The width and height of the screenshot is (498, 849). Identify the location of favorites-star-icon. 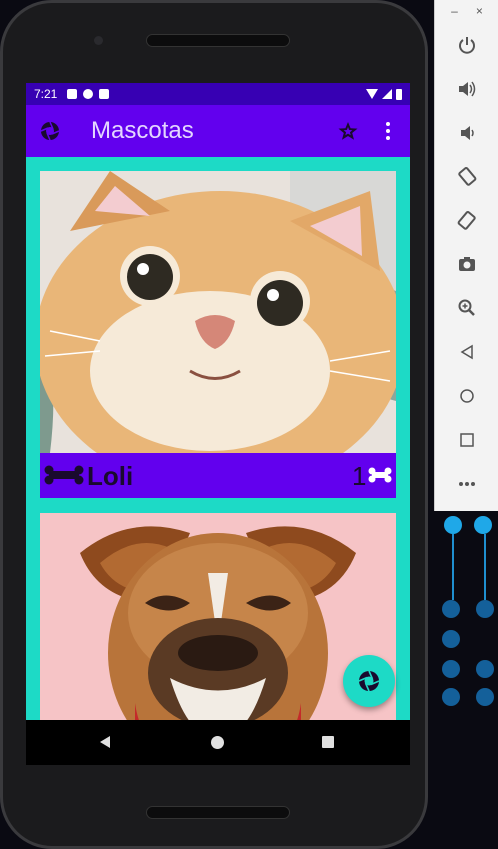
(348, 131).